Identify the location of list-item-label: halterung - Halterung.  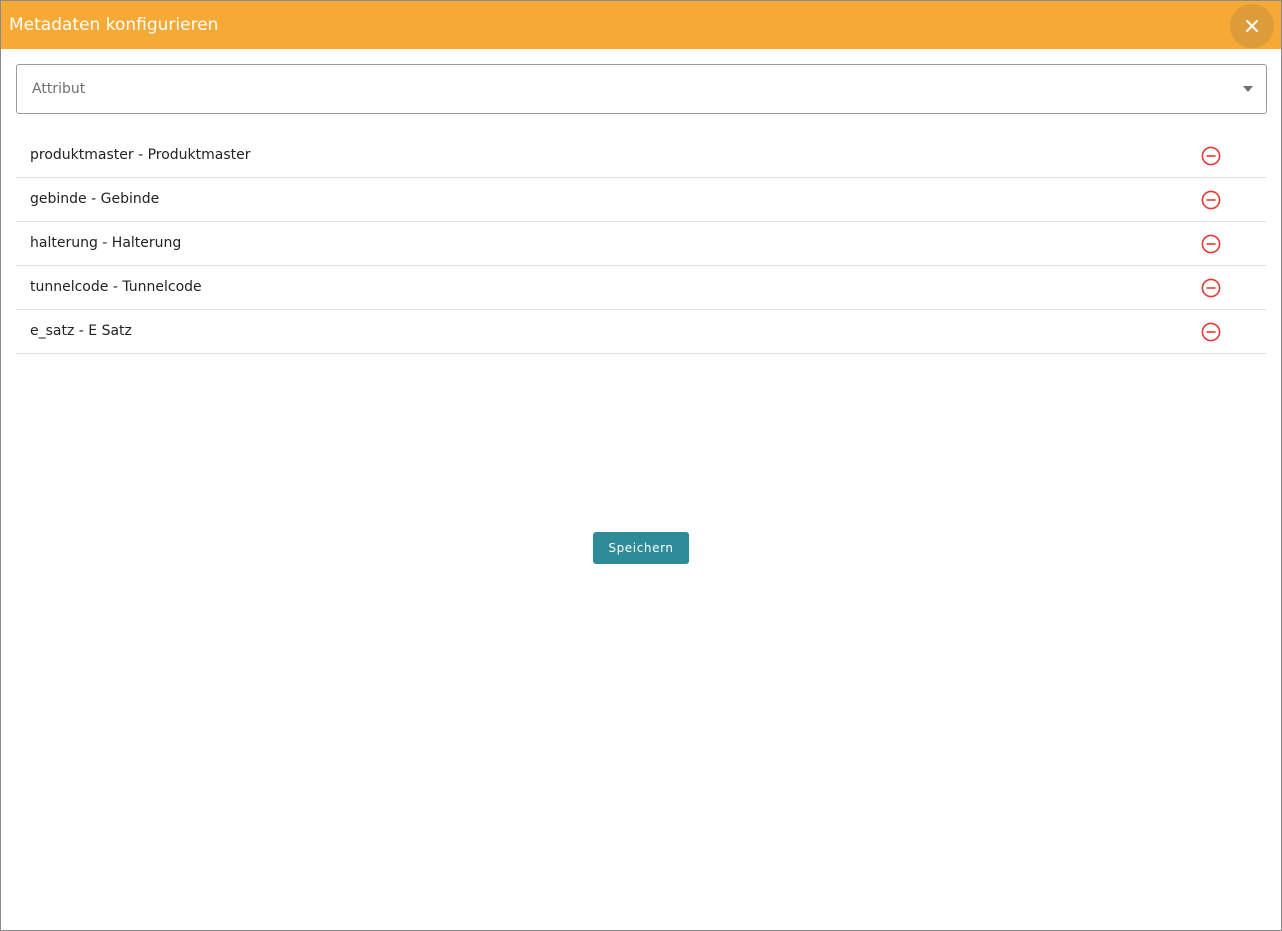
(106, 243).